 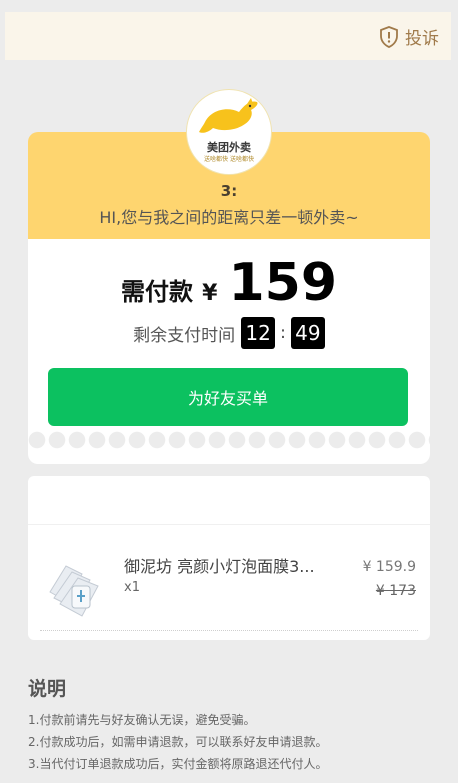 I want to click on timer-minutes: 12, so click(x=258, y=333).